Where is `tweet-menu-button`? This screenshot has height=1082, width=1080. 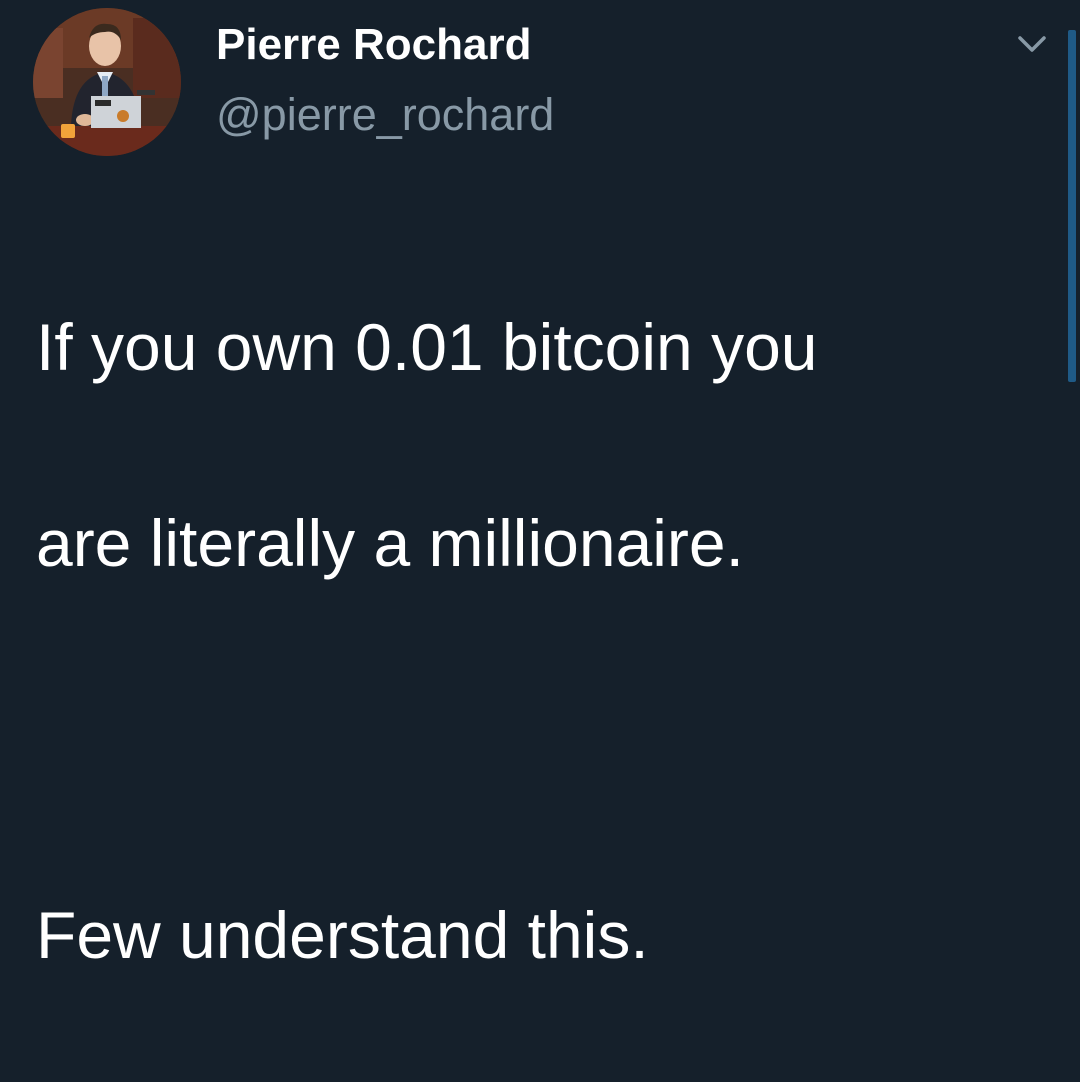 tweet-menu-button is located at coordinates (1032, 45).